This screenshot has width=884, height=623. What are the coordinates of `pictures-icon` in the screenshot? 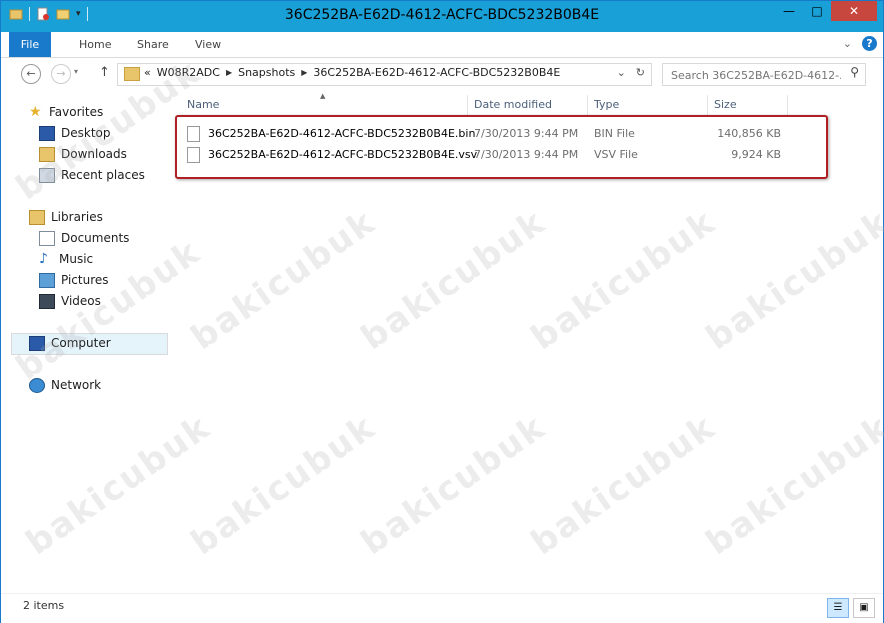 It's located at (47, 280).